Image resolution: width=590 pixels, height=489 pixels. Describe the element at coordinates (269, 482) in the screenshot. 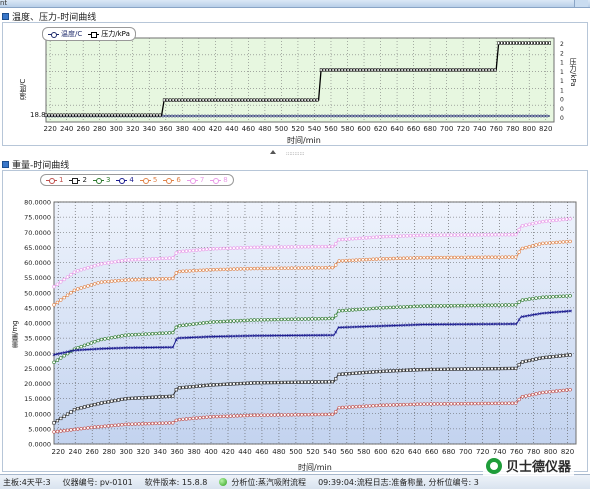

I see `status-analysis: 分析位:蒸汽吸附流程` at that location.